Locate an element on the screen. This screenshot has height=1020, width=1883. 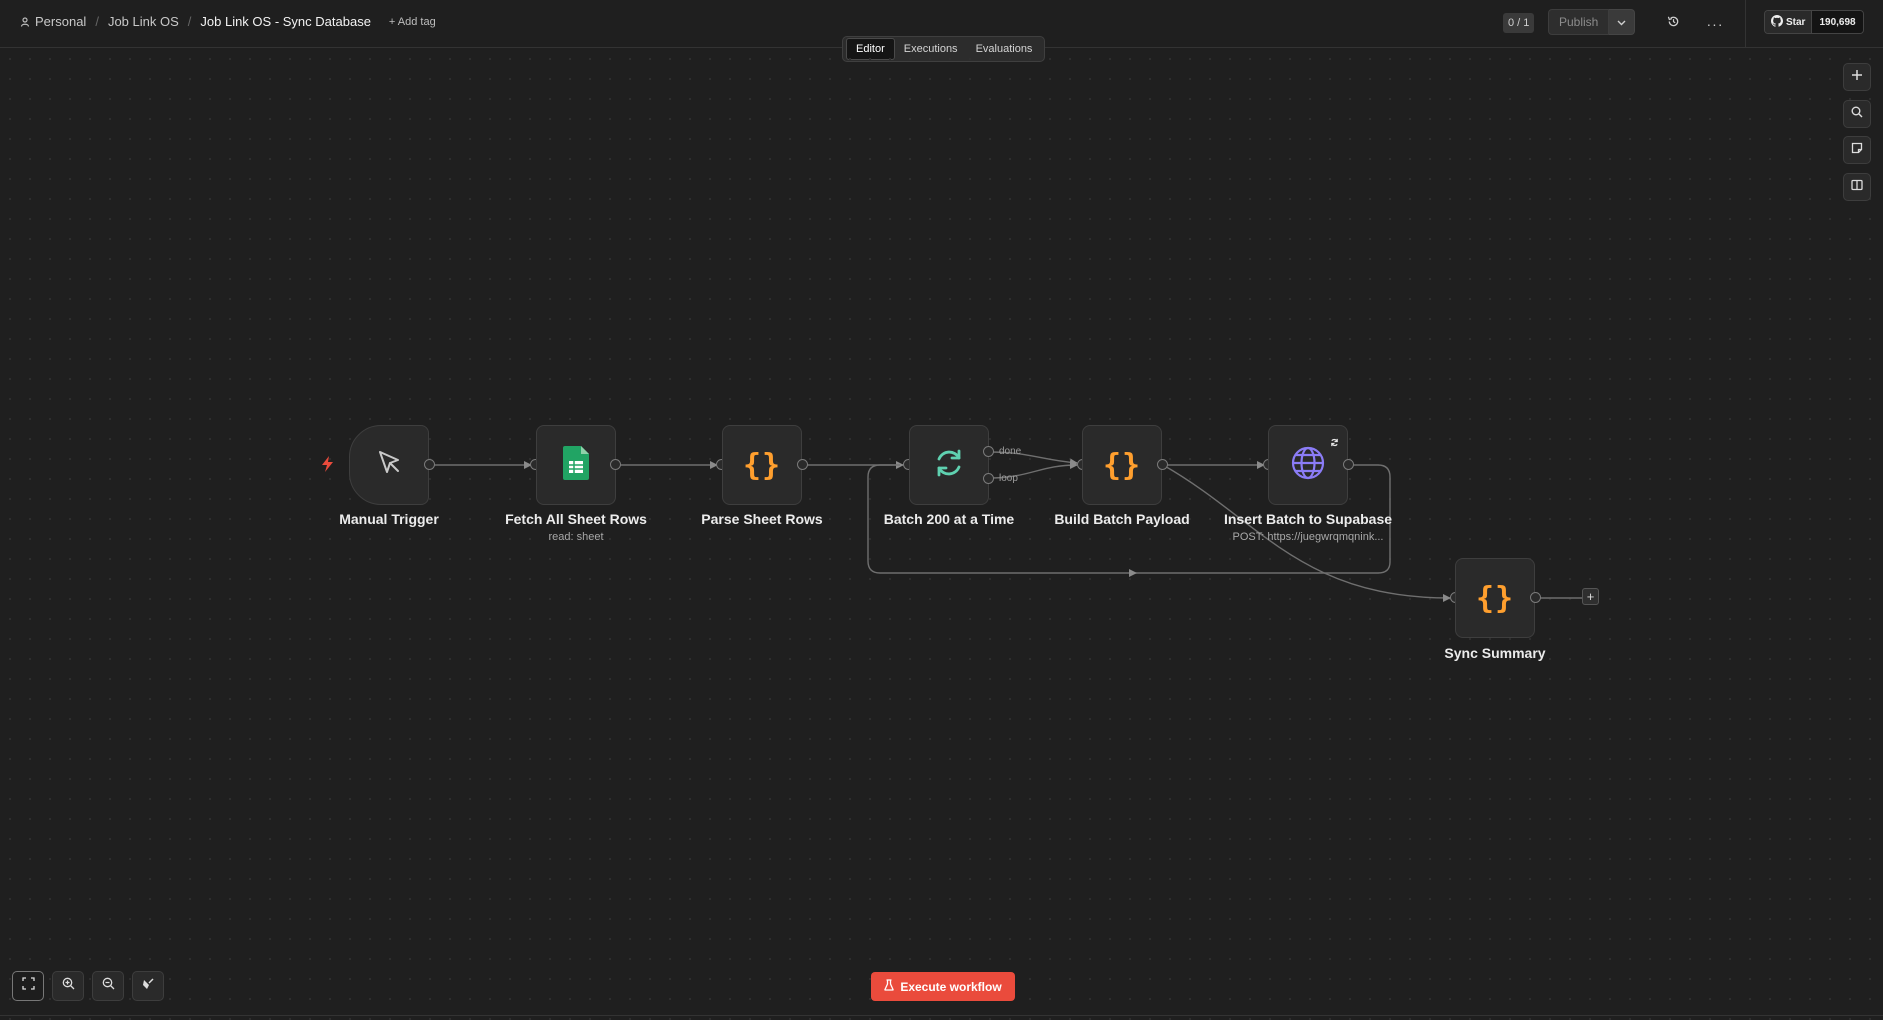
node-batch-200-at-a-time is located at coordinates (949, 465).